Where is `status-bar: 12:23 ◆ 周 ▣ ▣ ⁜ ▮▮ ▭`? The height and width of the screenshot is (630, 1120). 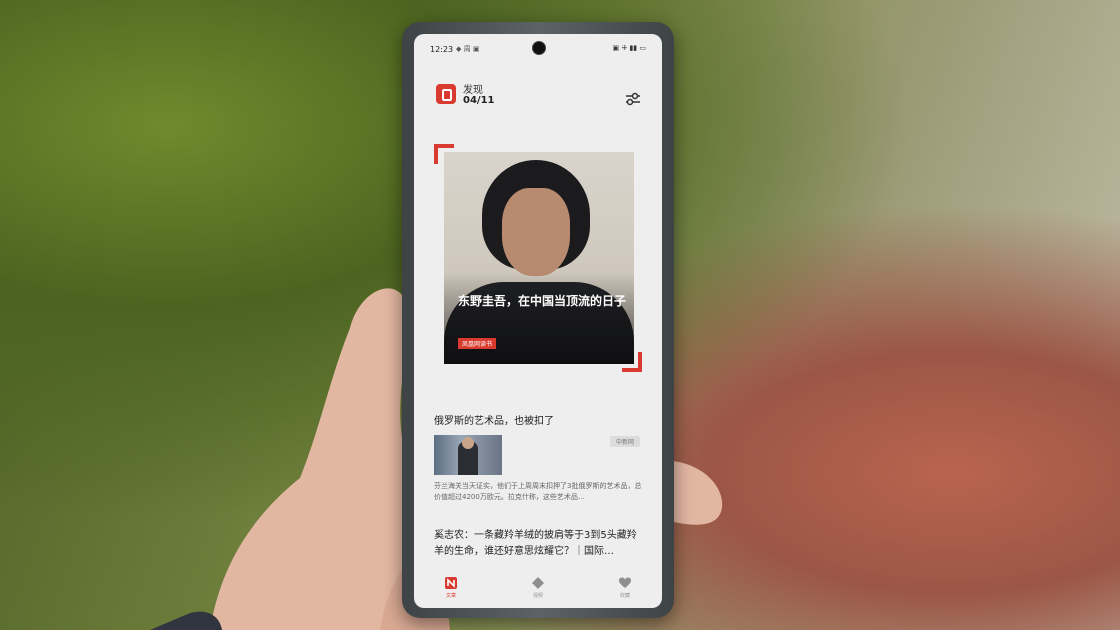
status-bar: 12:23 ◆ 周 ▣ ▣ ⁜ ▮▮ ▭ is located at coordinates (538, 47).